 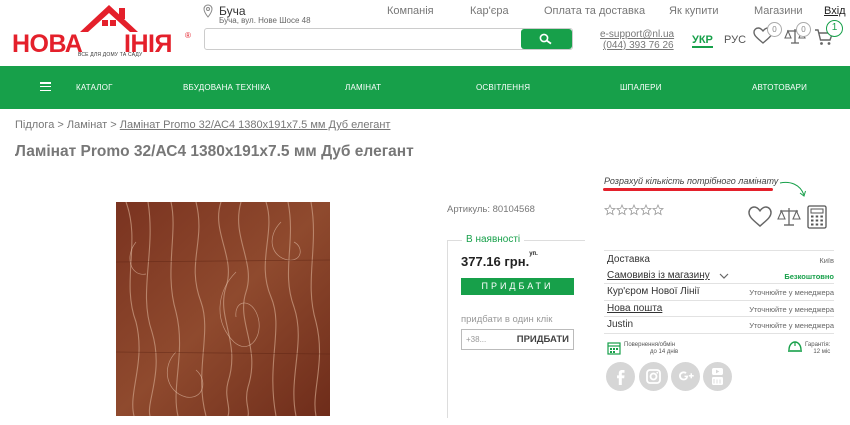 What do you see at coordinates (614, 348) in the screenshot?
I see `return-exchange-icon` at bounding box center [614, 348].